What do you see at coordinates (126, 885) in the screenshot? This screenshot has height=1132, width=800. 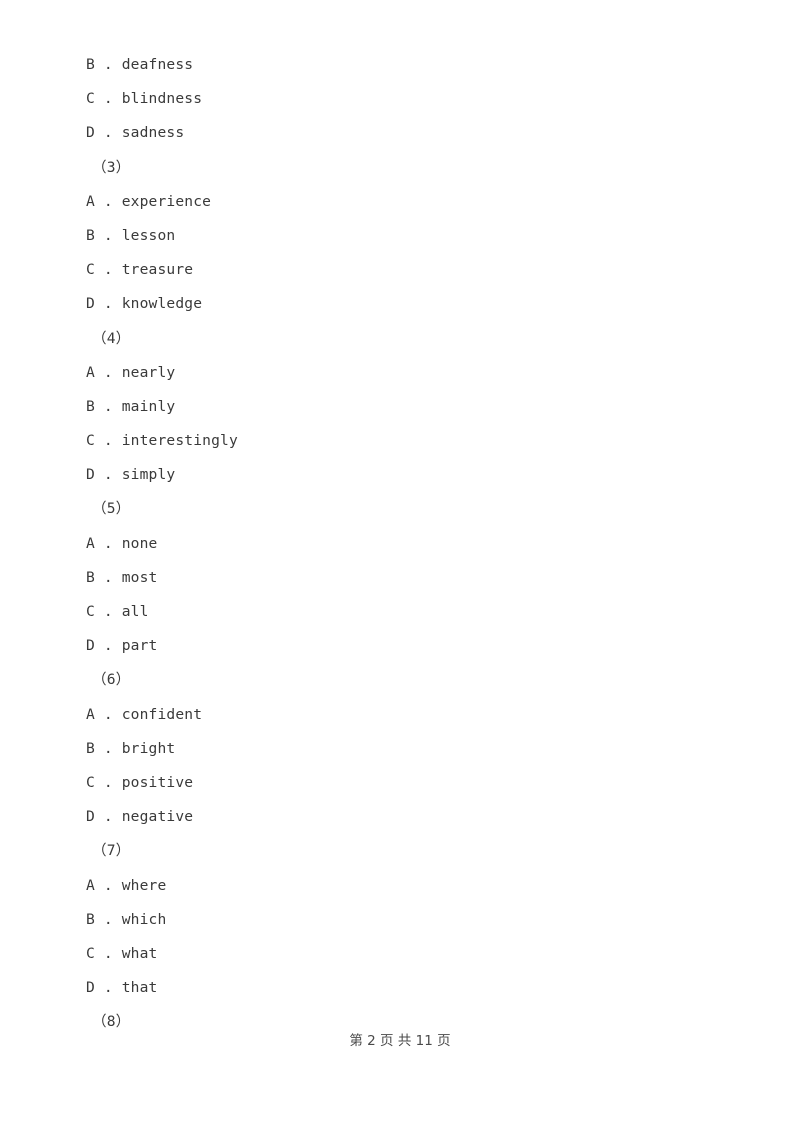 I see `answer-option: A . where` at bounding box center [126, 885].